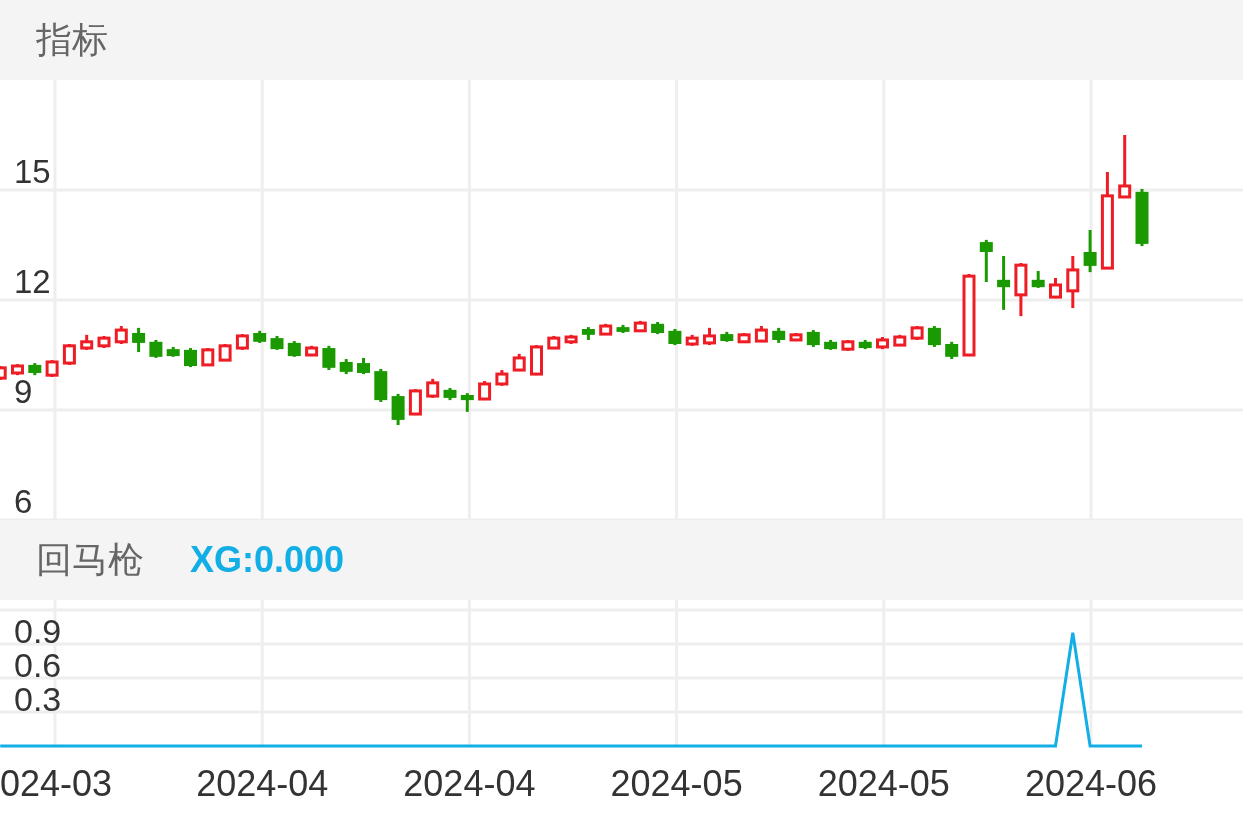 This screenshot has height=826, width=1243. What do you see at coordinates (32, 172) in the screenshot?
I see `y-axis-label: 15` at bounding box center [32, 172].